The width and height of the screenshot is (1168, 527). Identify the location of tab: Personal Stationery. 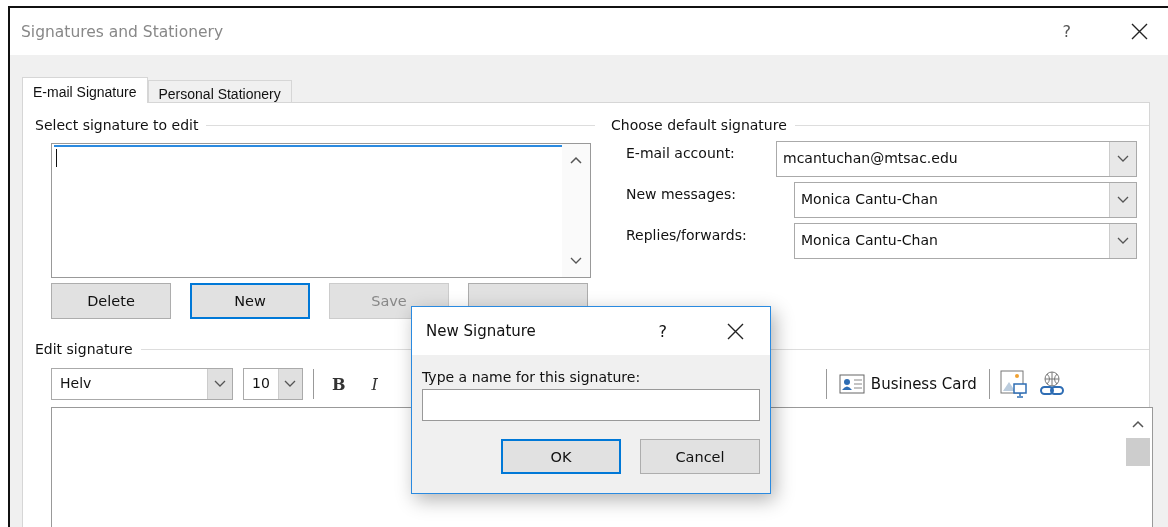
(219, 91).